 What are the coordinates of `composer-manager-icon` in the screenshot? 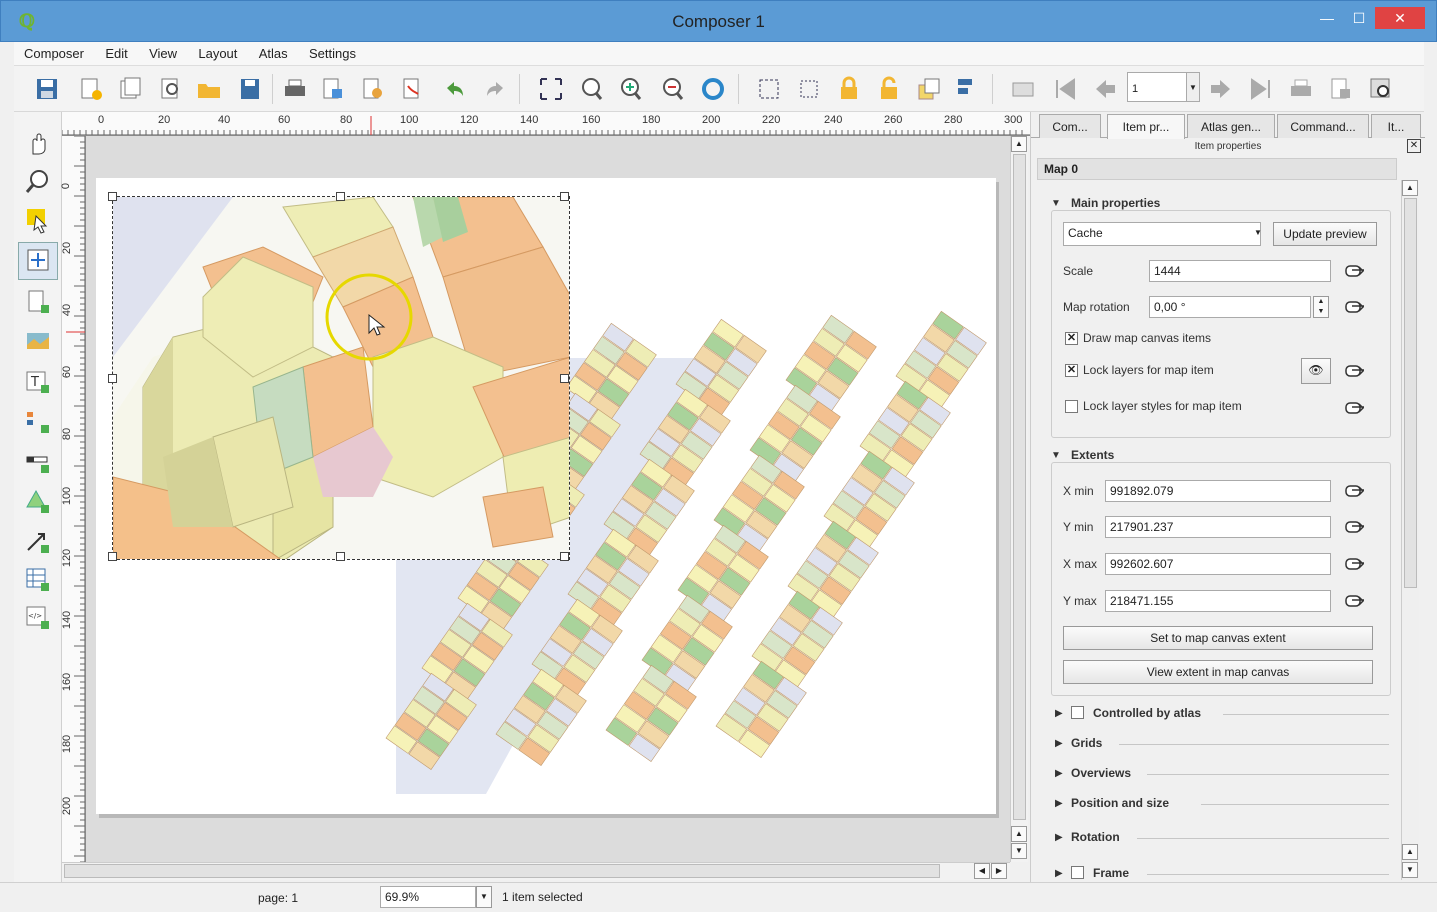 It's located at (171, 89).